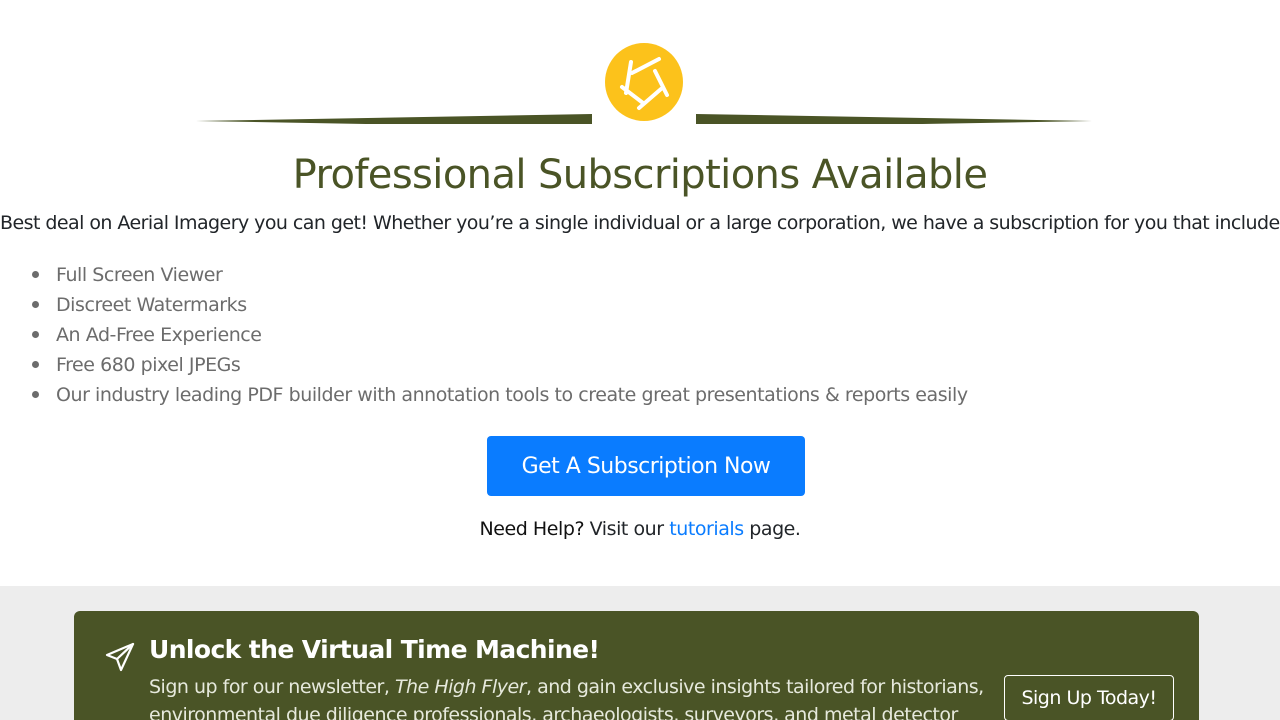 The height and width of the screenshot is (720, 1280). I want to click on newsletter-name: The High Flyer, so click(460, 687).